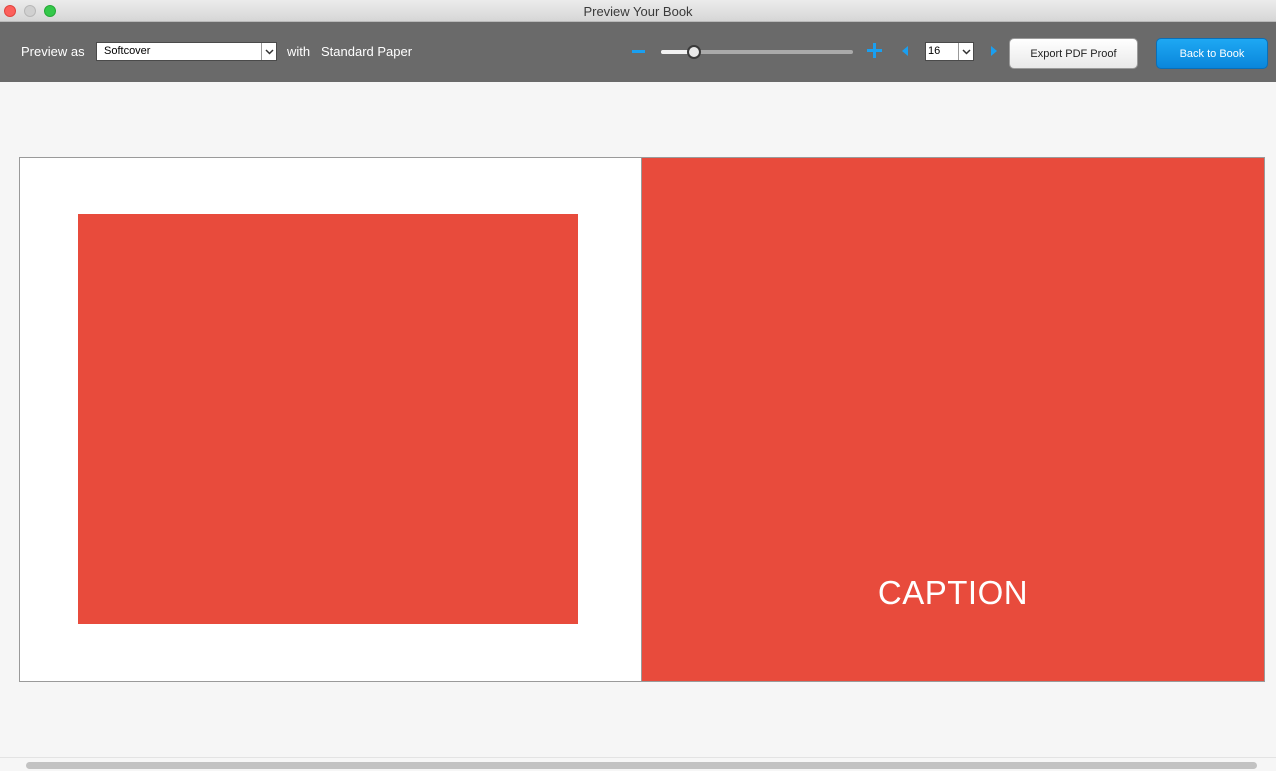 This screenshot has width=1276, height=771. I want to click on cover-type-select: Softcover, so click(186, 51).